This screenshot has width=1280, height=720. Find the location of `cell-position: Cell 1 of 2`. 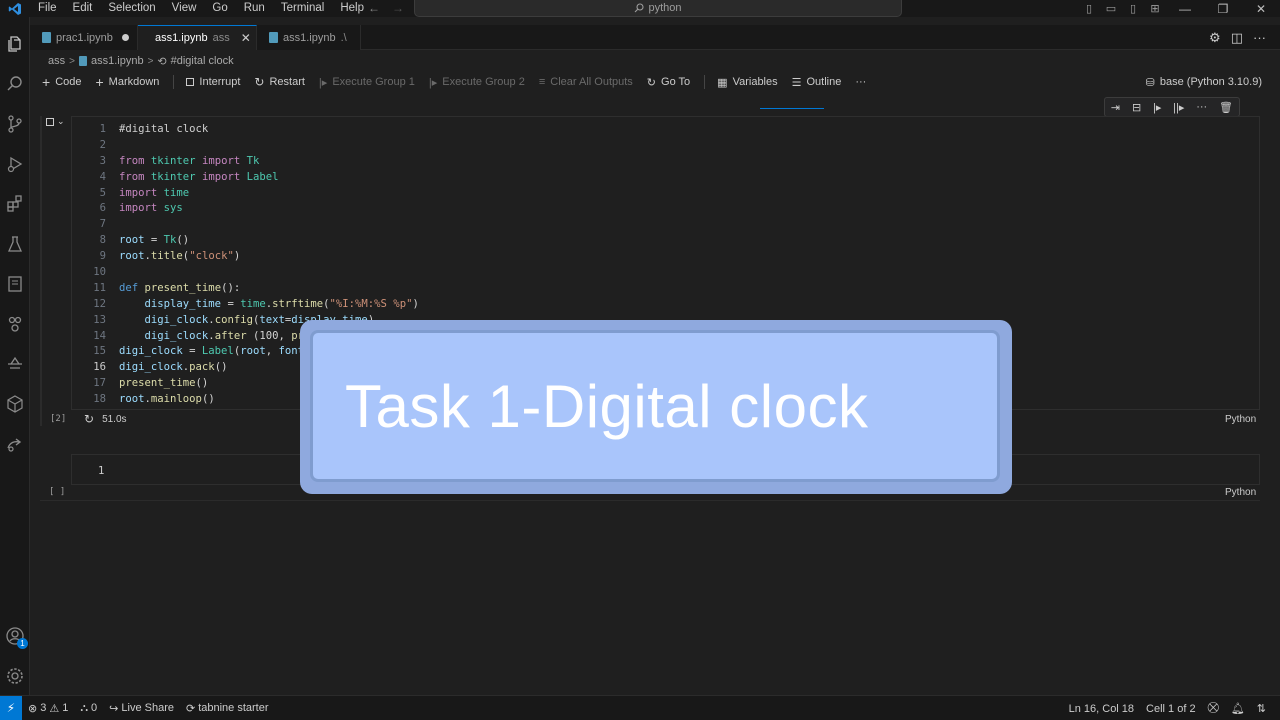

cell-position: Cell 1 of 2 is located at coordinates (1171, 709).